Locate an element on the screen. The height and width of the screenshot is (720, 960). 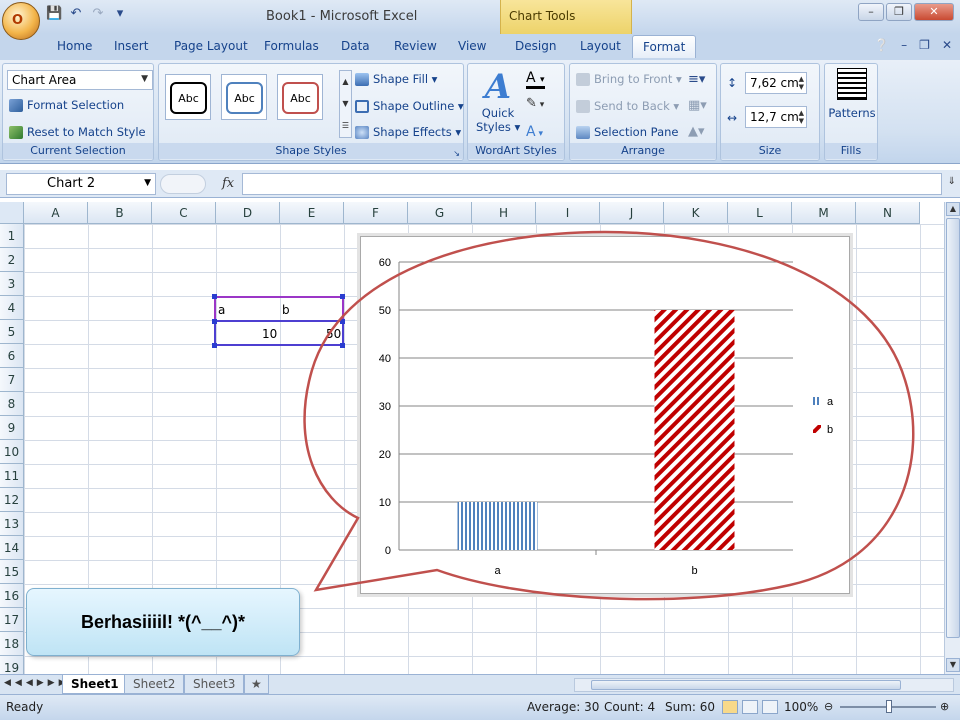
minimize-button: – is located at coordinates (871, 12).